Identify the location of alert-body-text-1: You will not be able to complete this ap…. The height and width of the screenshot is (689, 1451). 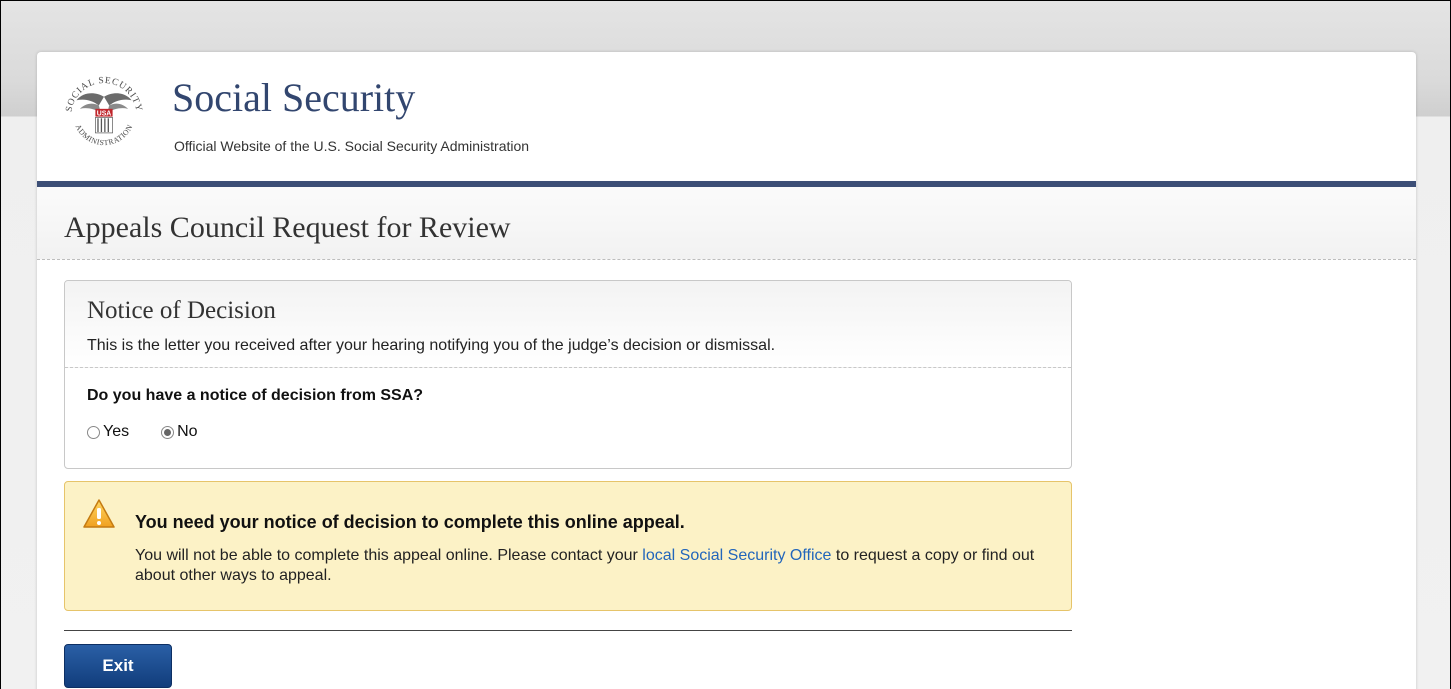
(389, 555).